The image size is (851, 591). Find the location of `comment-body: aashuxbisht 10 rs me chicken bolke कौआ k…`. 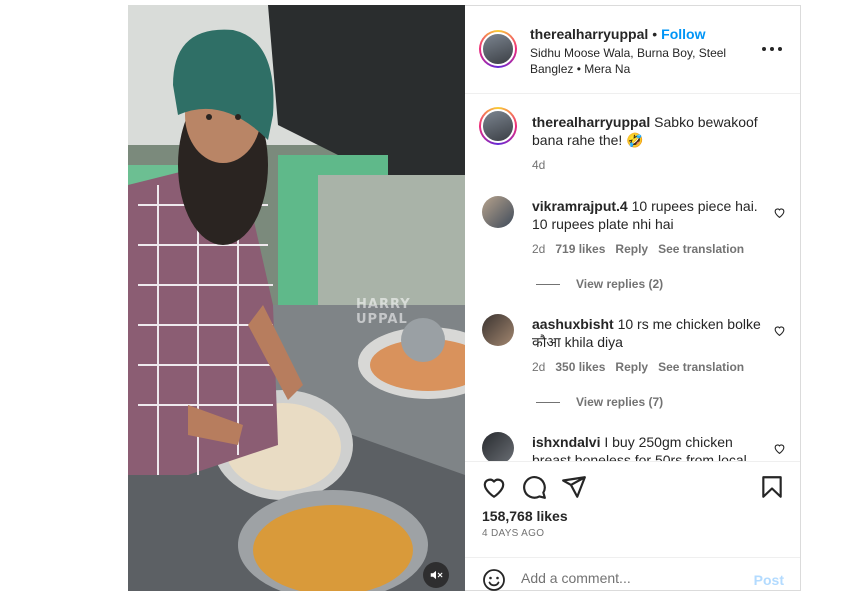

comment-body: aashuxbisht 10 rs me chicken bolke कौआ k… is located at coordinates (652, 333).